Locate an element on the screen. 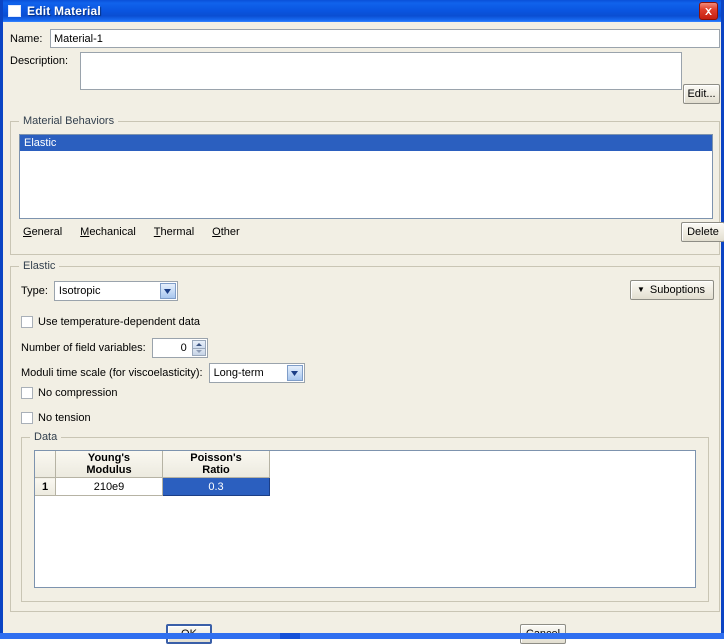 Image resolution: width=724 pixels, height=644 pixels. moduli-time-scale-value: Long-term is located at coordinates (238, 373).